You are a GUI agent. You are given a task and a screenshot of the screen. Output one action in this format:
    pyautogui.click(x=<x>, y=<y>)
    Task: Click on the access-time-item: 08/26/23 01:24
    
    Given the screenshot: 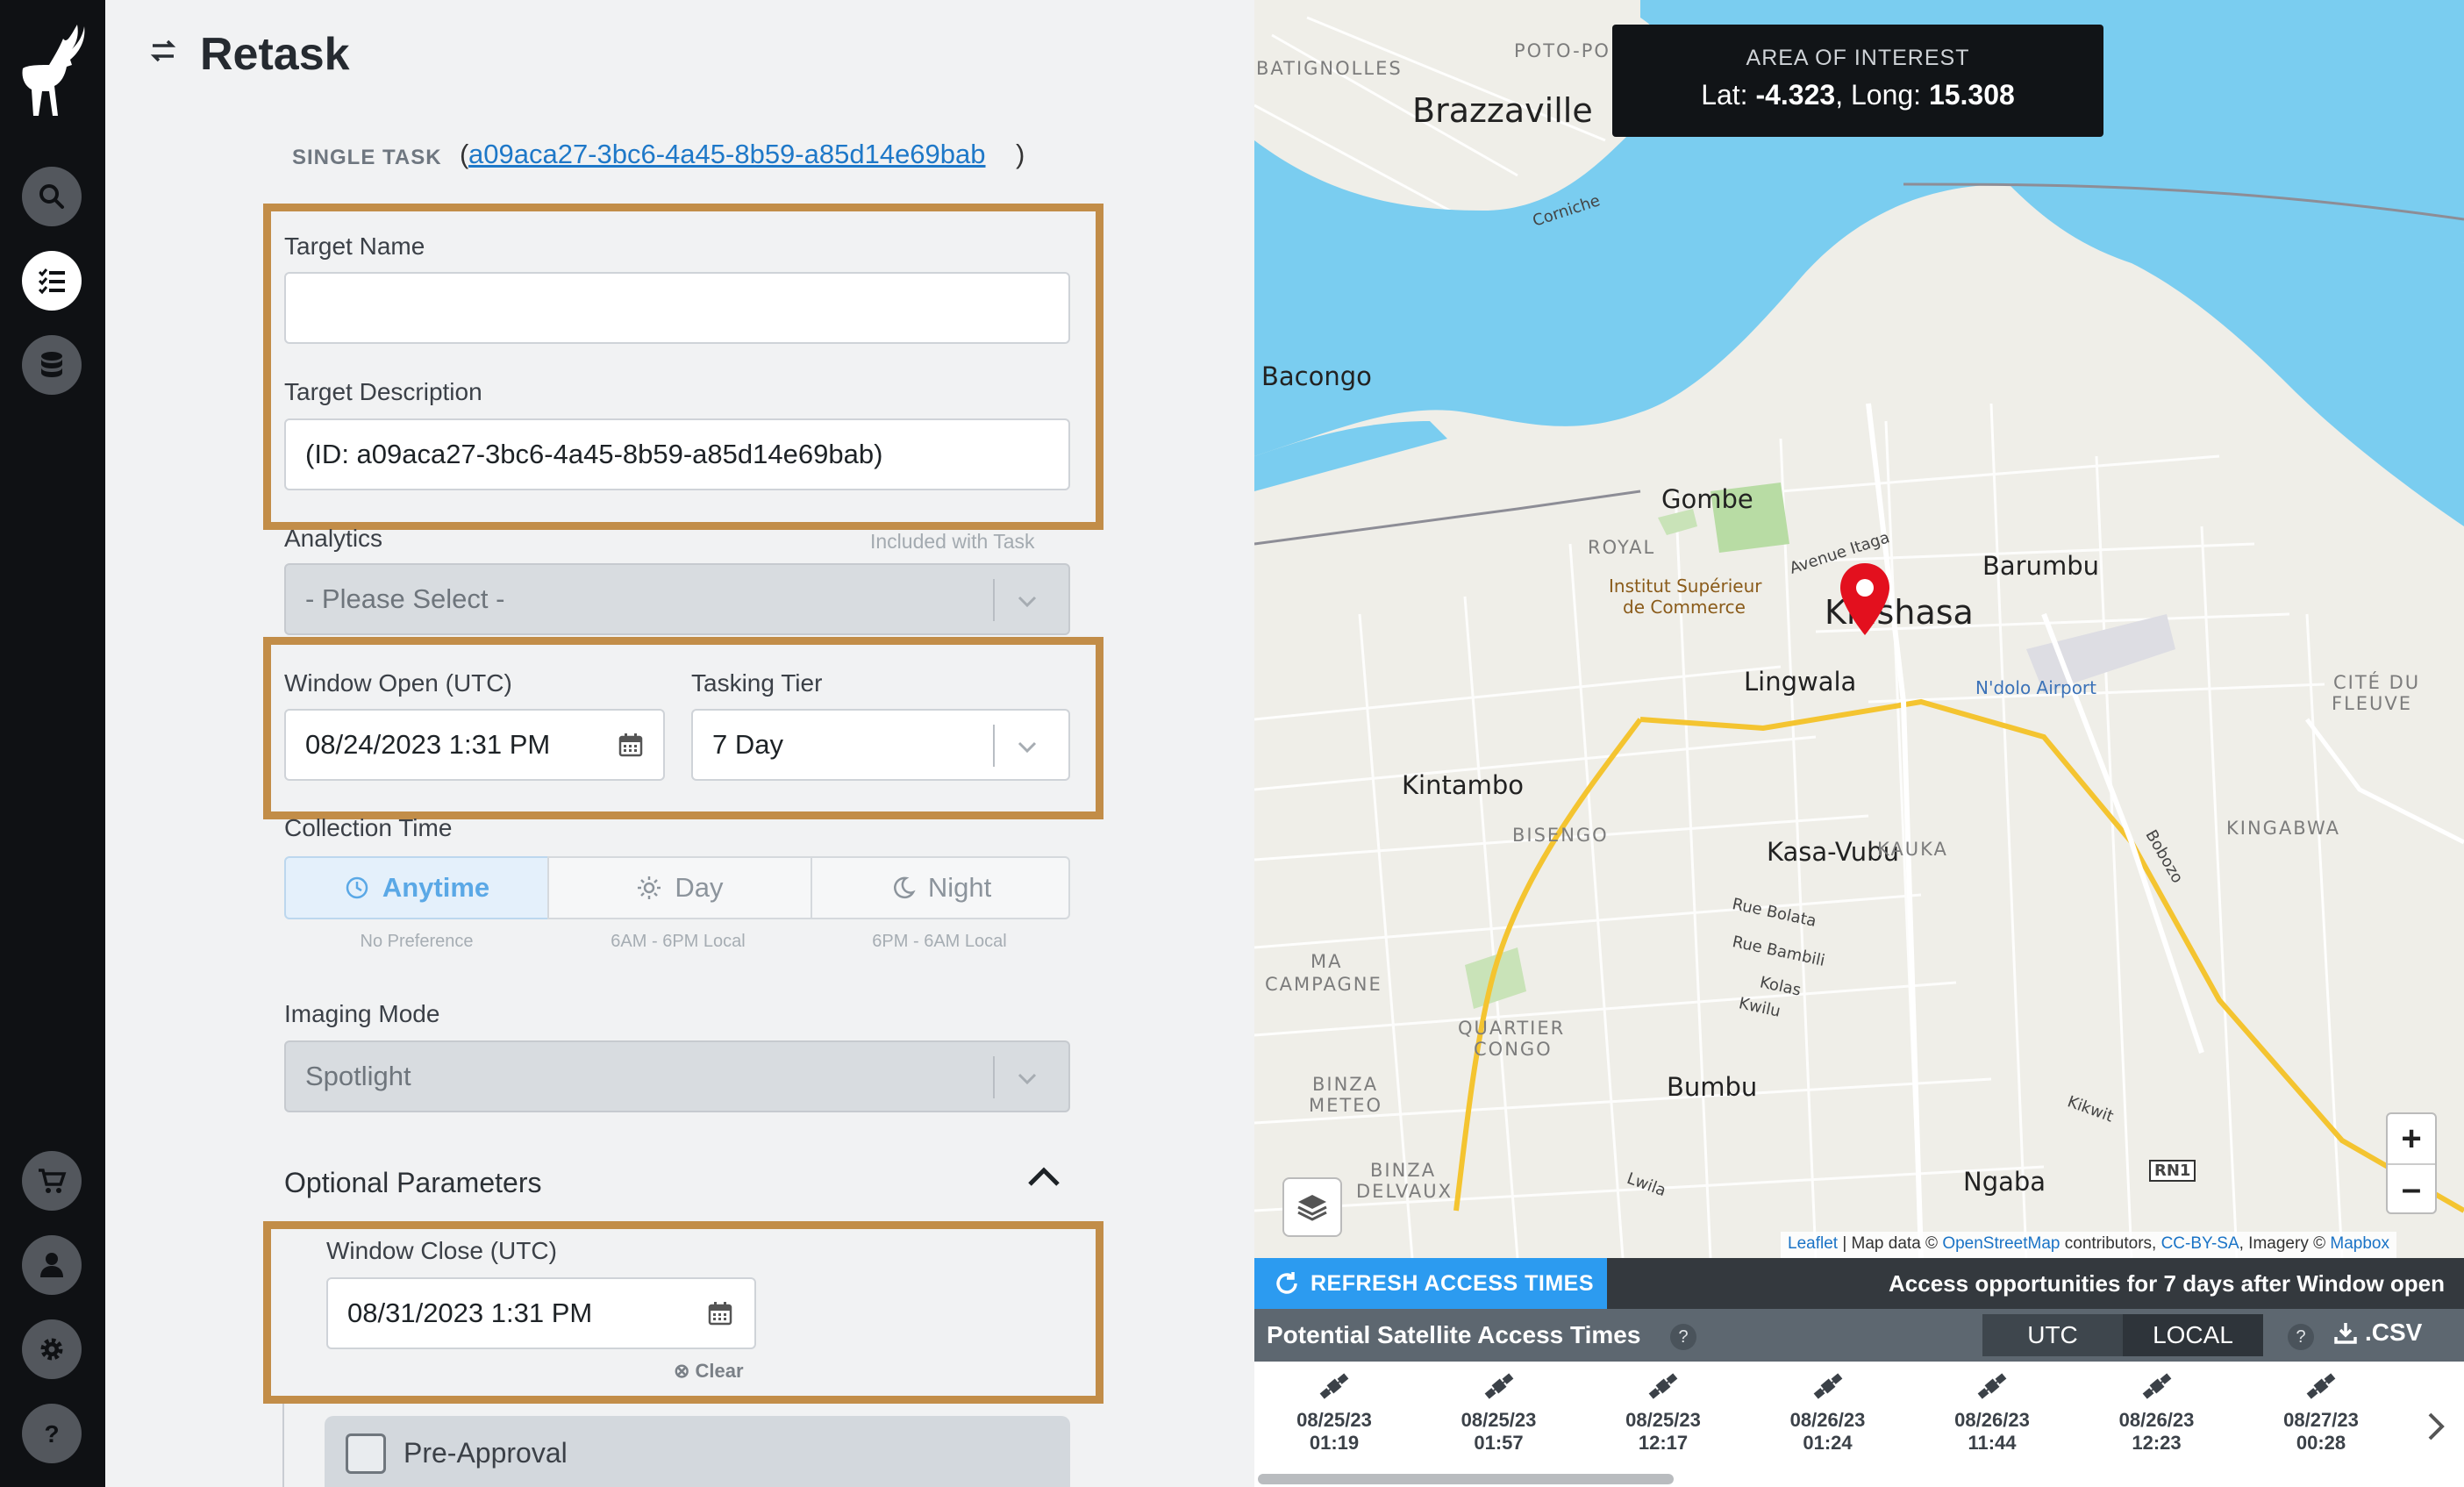 What is the action you would take?
    pyautogui.click(x=1828, y=1412)
    